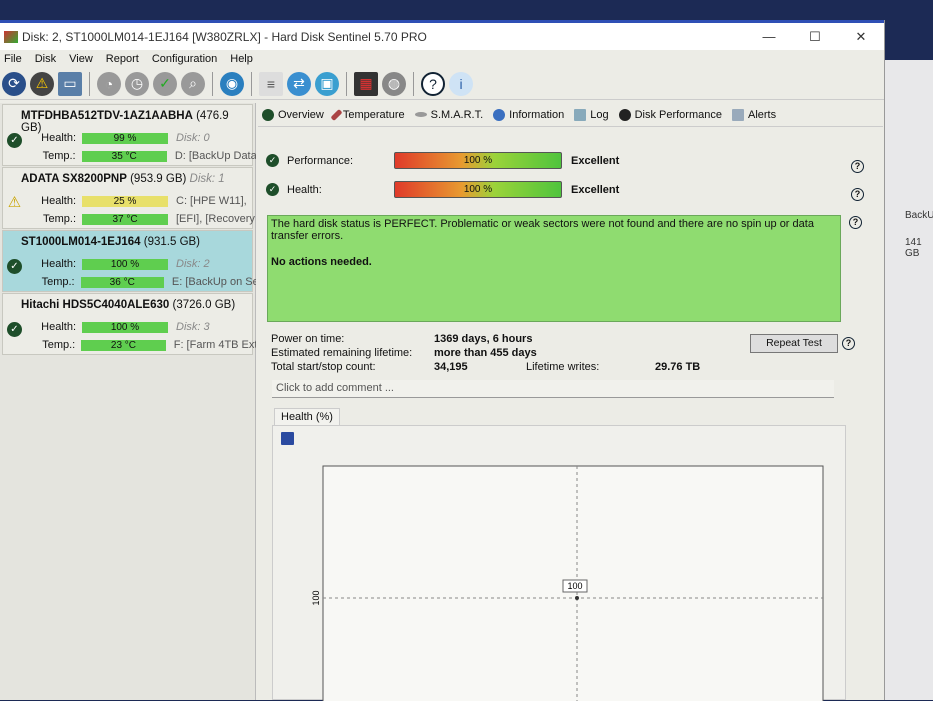 This screenshot has width=933, height=701. I want to click on monitor-icon: ▦, so click(366, 83).